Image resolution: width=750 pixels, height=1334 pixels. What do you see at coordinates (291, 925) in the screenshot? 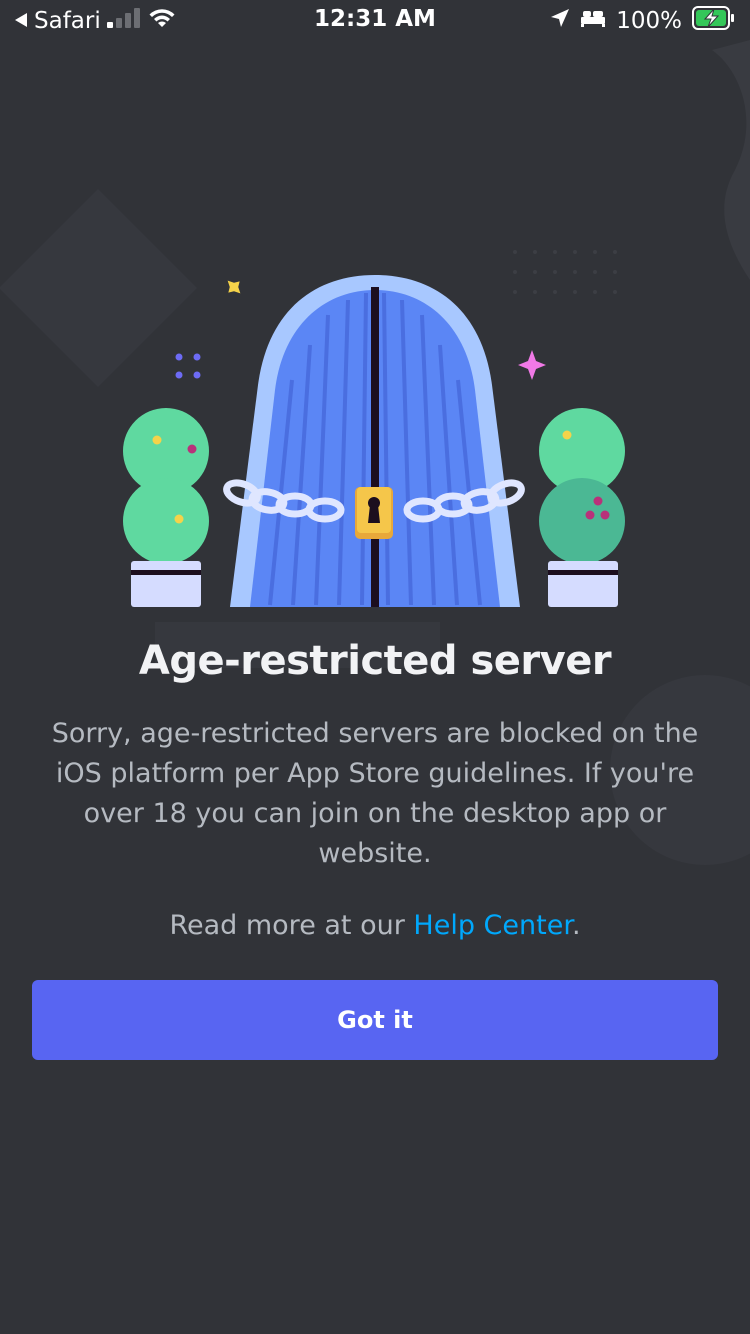
I see `read-more-prefix: Read more at our` at bounding box center [291, 925].